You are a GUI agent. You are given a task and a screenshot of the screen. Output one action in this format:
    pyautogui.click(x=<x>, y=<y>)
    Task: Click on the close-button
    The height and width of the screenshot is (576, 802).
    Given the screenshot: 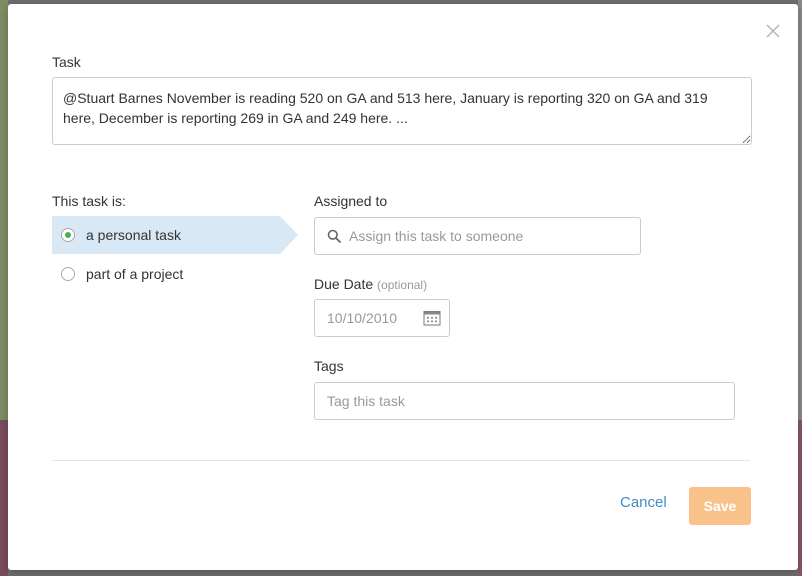 What is the action you would take?
    pyautogui.click(x=773, y=31)
    